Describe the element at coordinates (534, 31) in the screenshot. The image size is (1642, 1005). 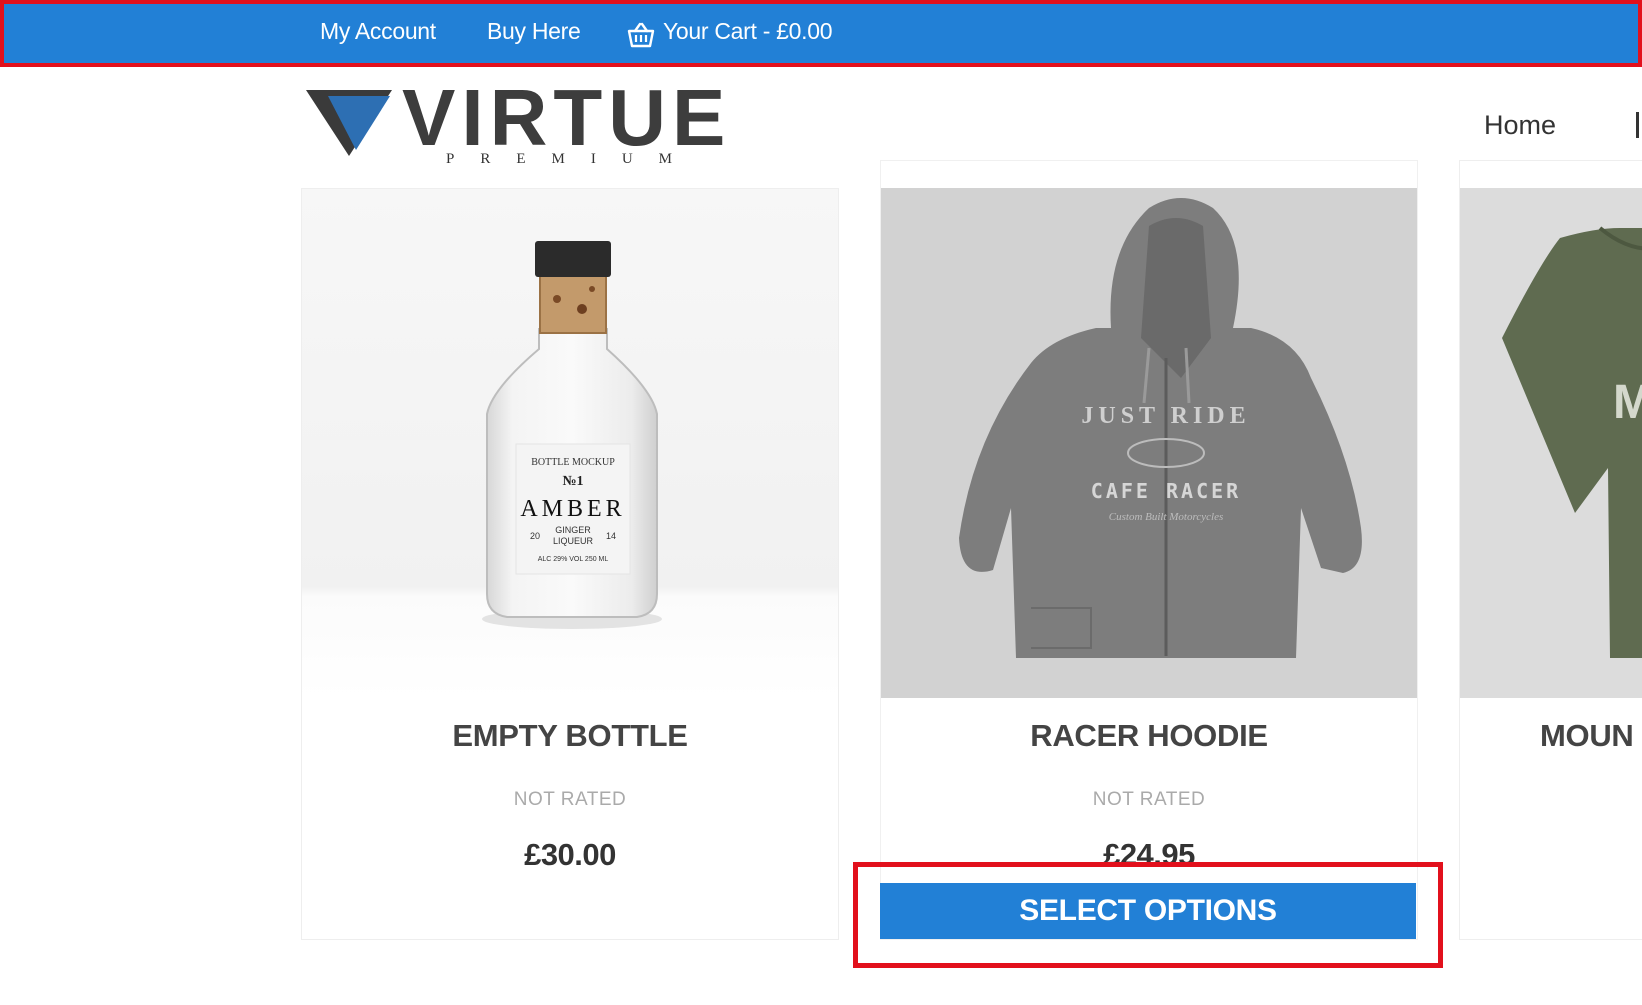
I see `buy-here-link: Buy Here` at that location.